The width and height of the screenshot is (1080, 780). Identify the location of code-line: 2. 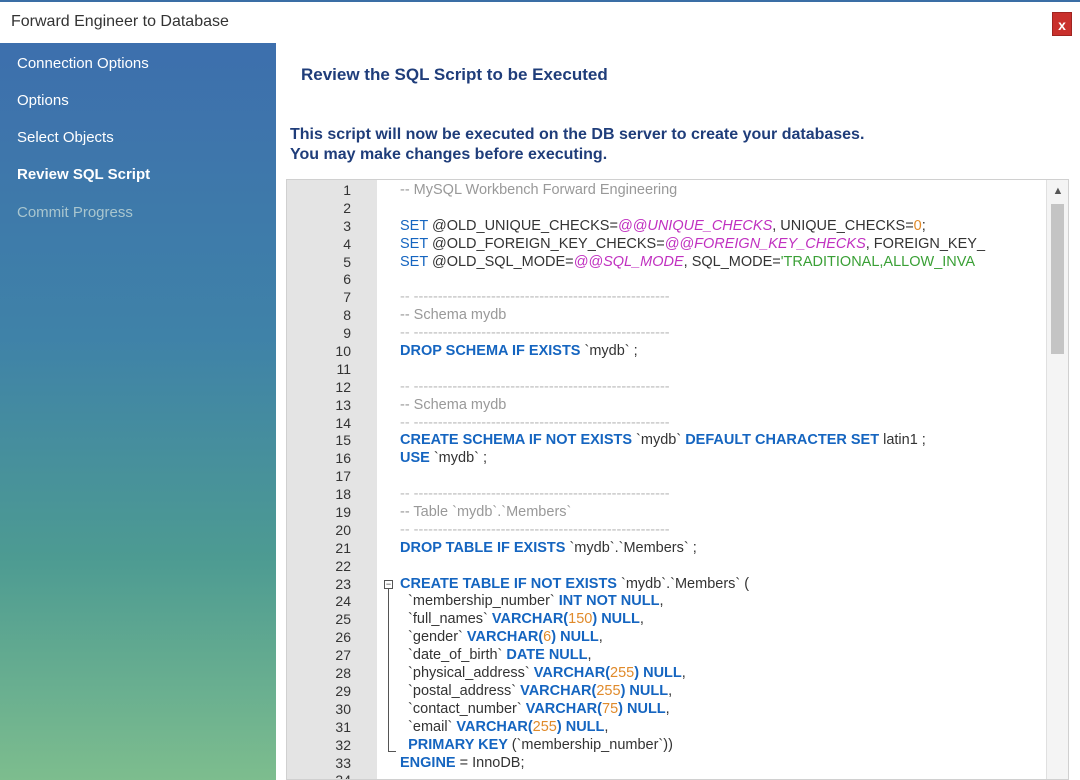
(667, 209).